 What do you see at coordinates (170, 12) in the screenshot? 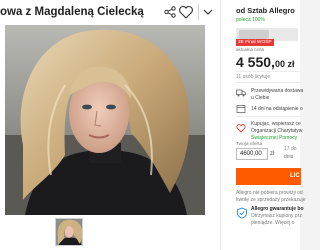
I see `share-icon` at bounding box center [170, 12].